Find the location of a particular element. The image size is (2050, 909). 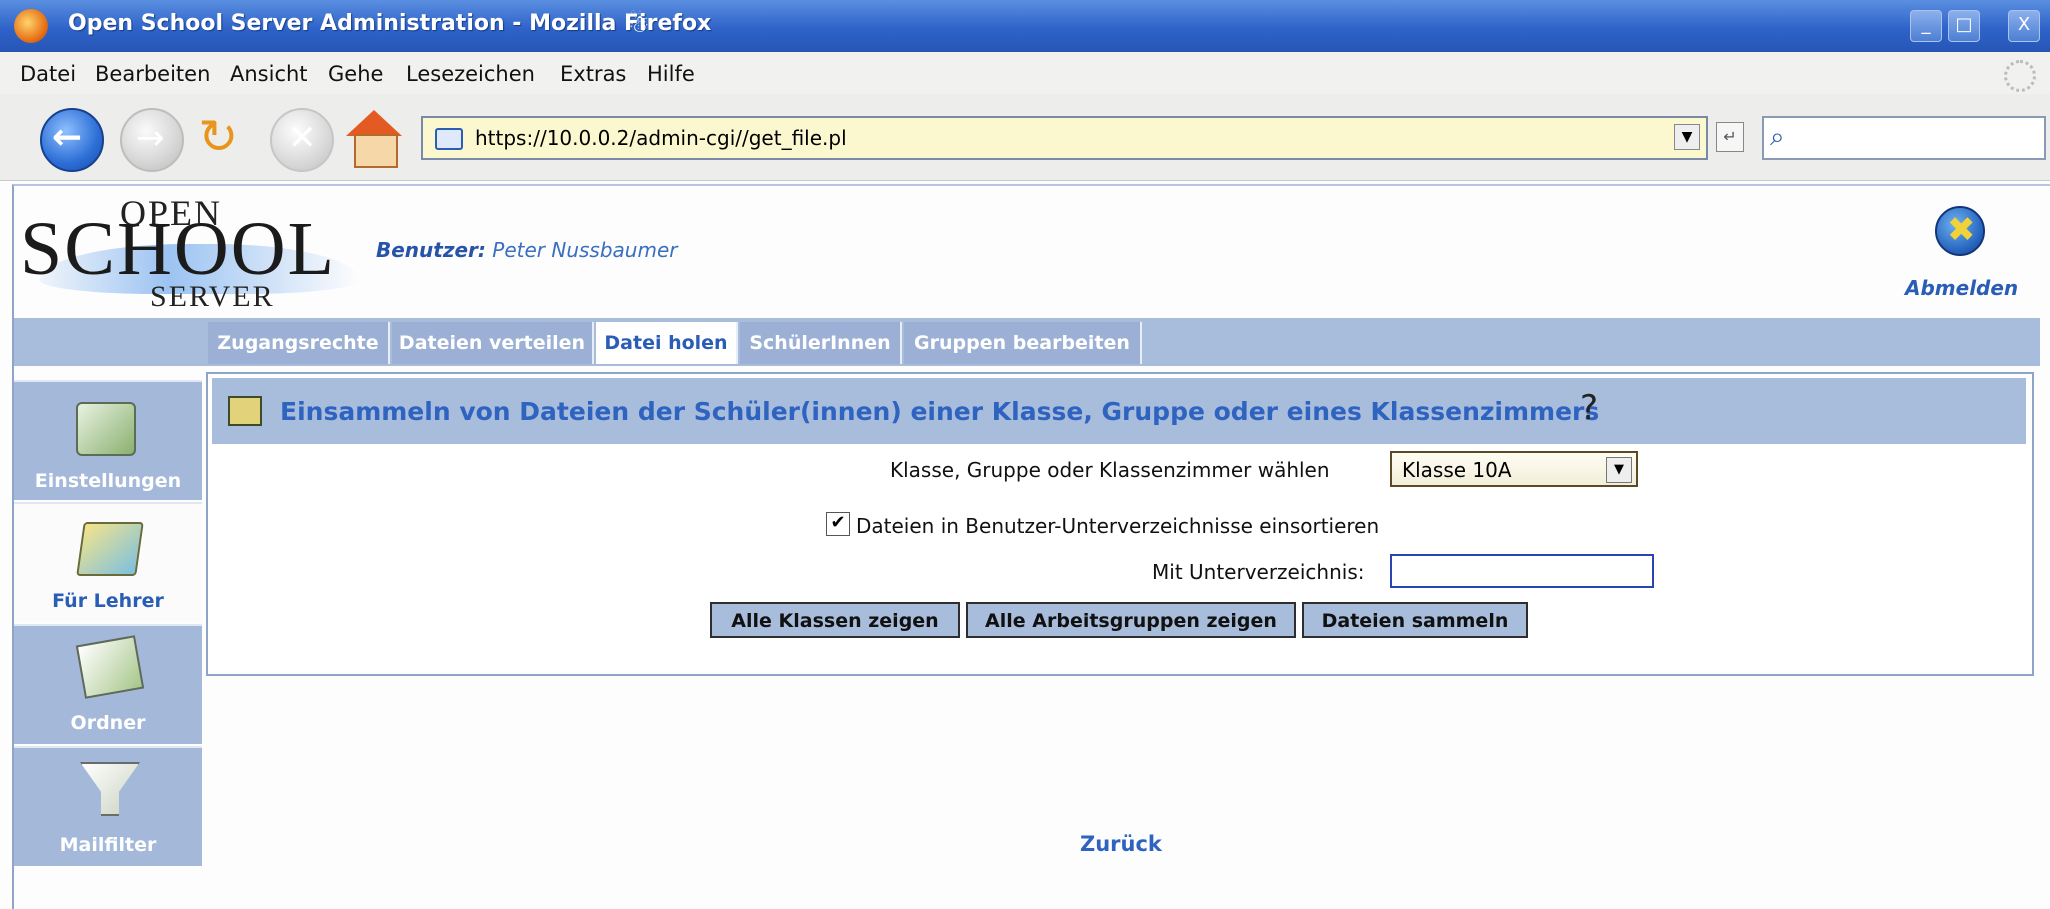

throbber-icon is located at coordinates (2020, 76).